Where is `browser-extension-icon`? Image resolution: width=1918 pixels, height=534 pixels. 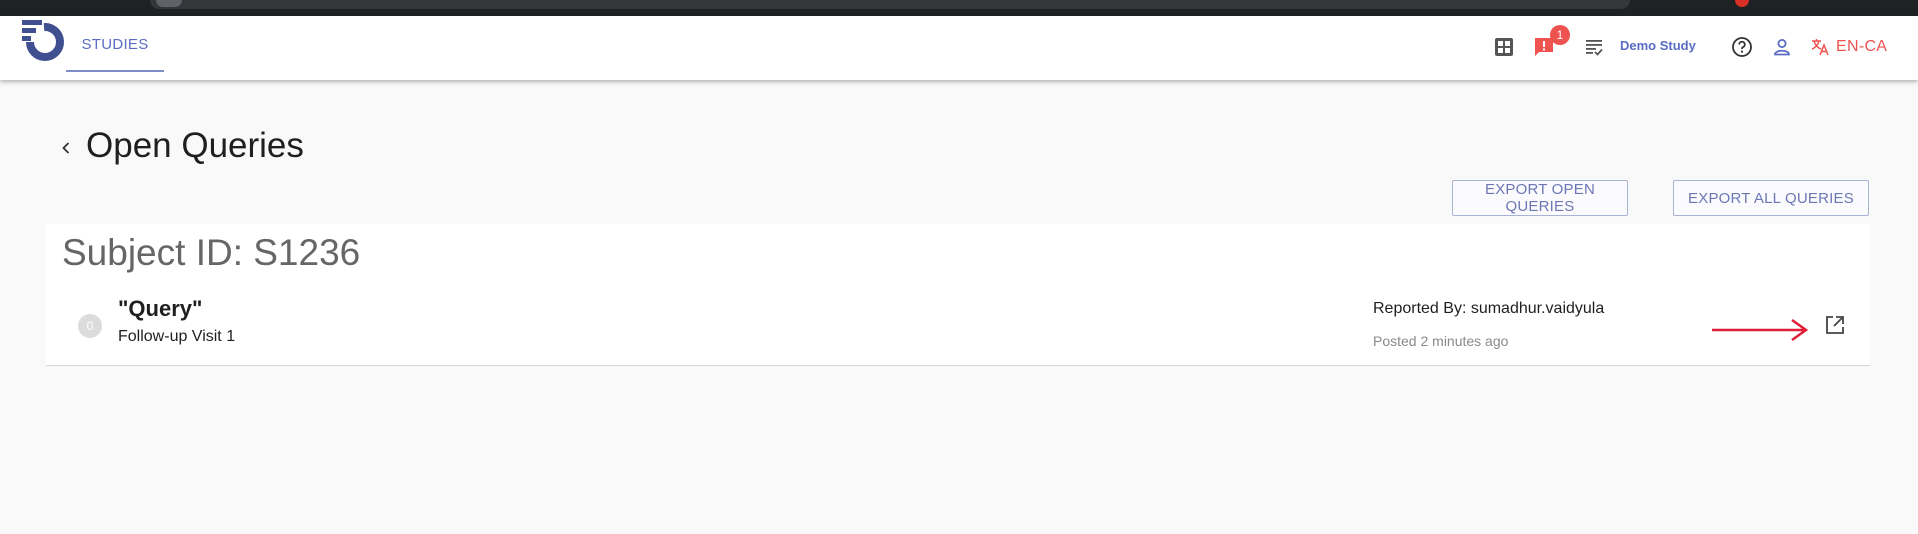
browser-extension-icon is located at coordinates (1742, 3).